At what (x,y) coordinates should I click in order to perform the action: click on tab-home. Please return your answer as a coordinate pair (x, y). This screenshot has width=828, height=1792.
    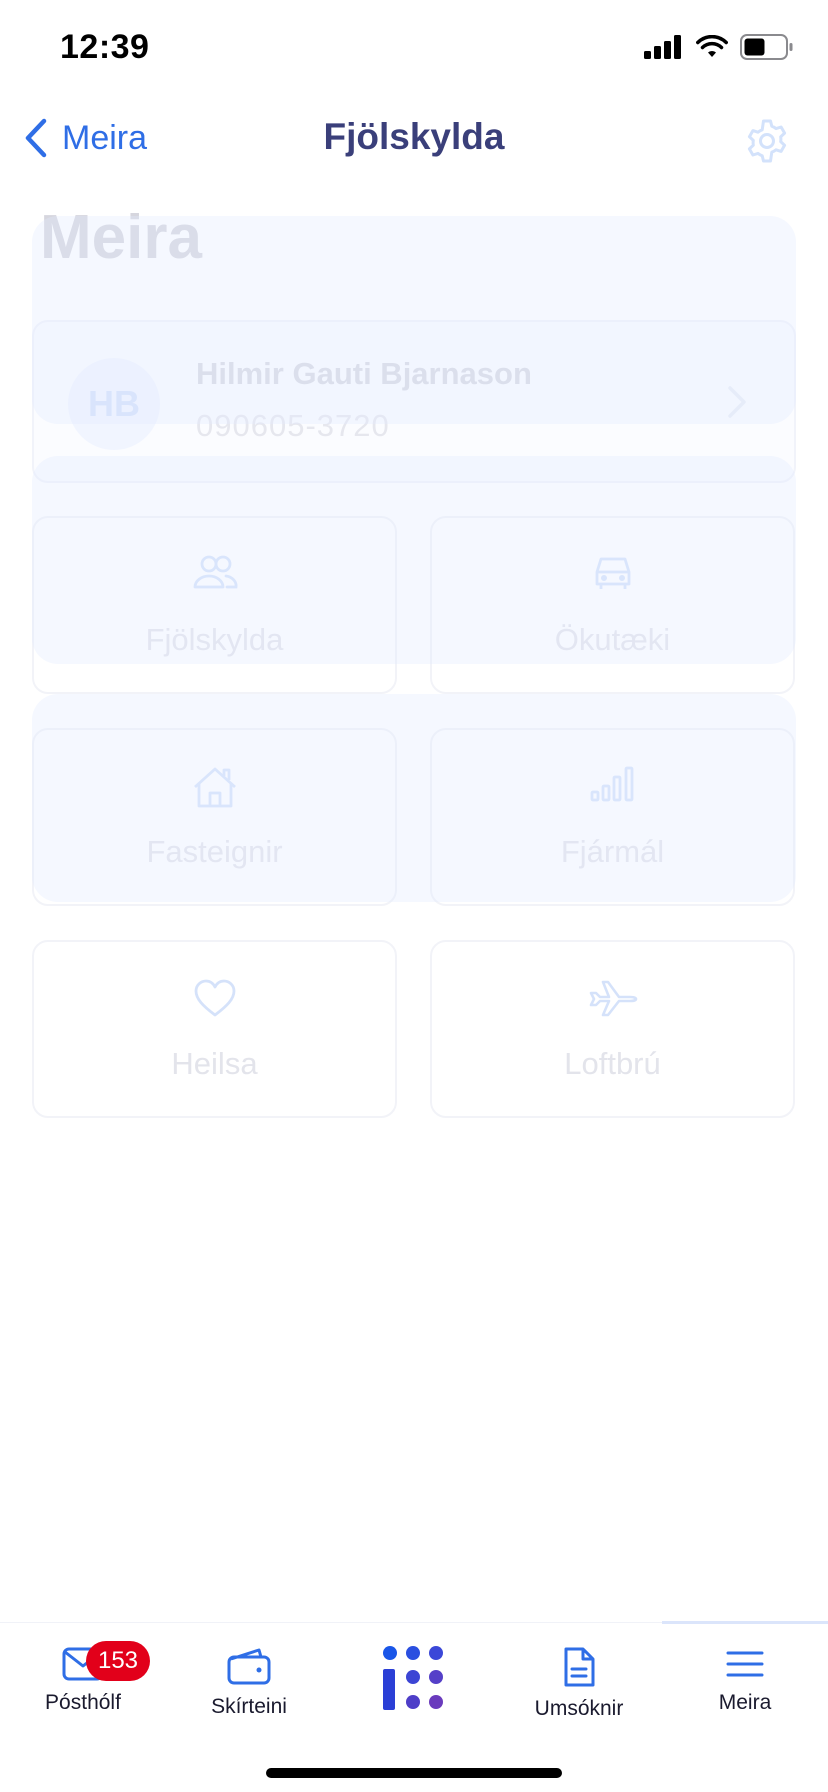
    Looking at the image, I should click on (415, 1678).